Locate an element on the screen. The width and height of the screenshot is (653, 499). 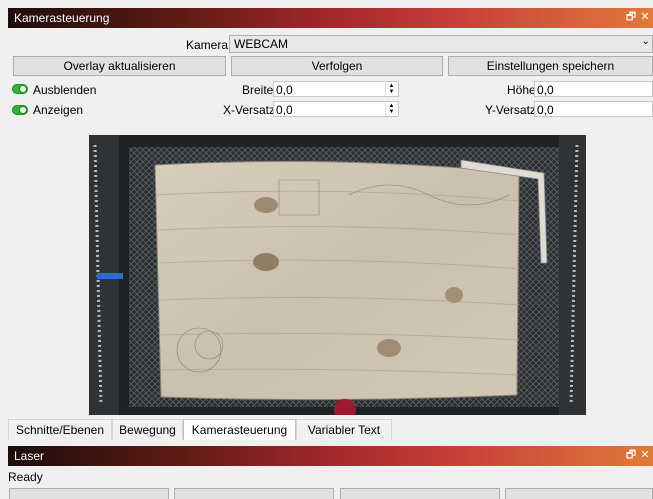
chevron-down-icon: ⌄ is located at coordinates (645, 41).